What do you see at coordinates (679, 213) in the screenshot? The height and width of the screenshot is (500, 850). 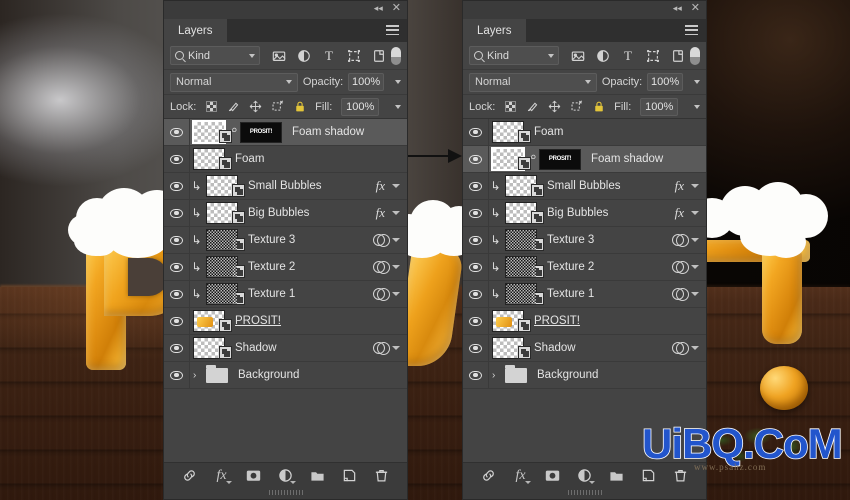 I see `layer-effects-fx-icon: fx` at bounding box center [679, 213].